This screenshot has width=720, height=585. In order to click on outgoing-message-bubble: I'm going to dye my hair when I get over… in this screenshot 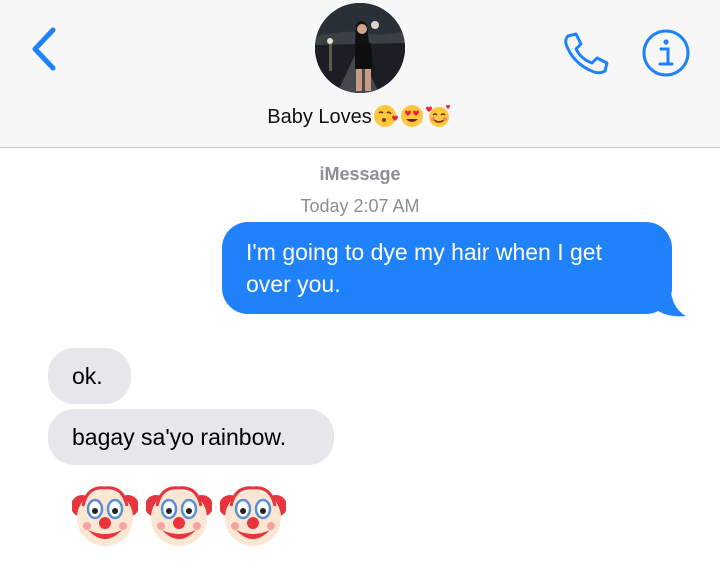, I will do `click(447, 268)`.